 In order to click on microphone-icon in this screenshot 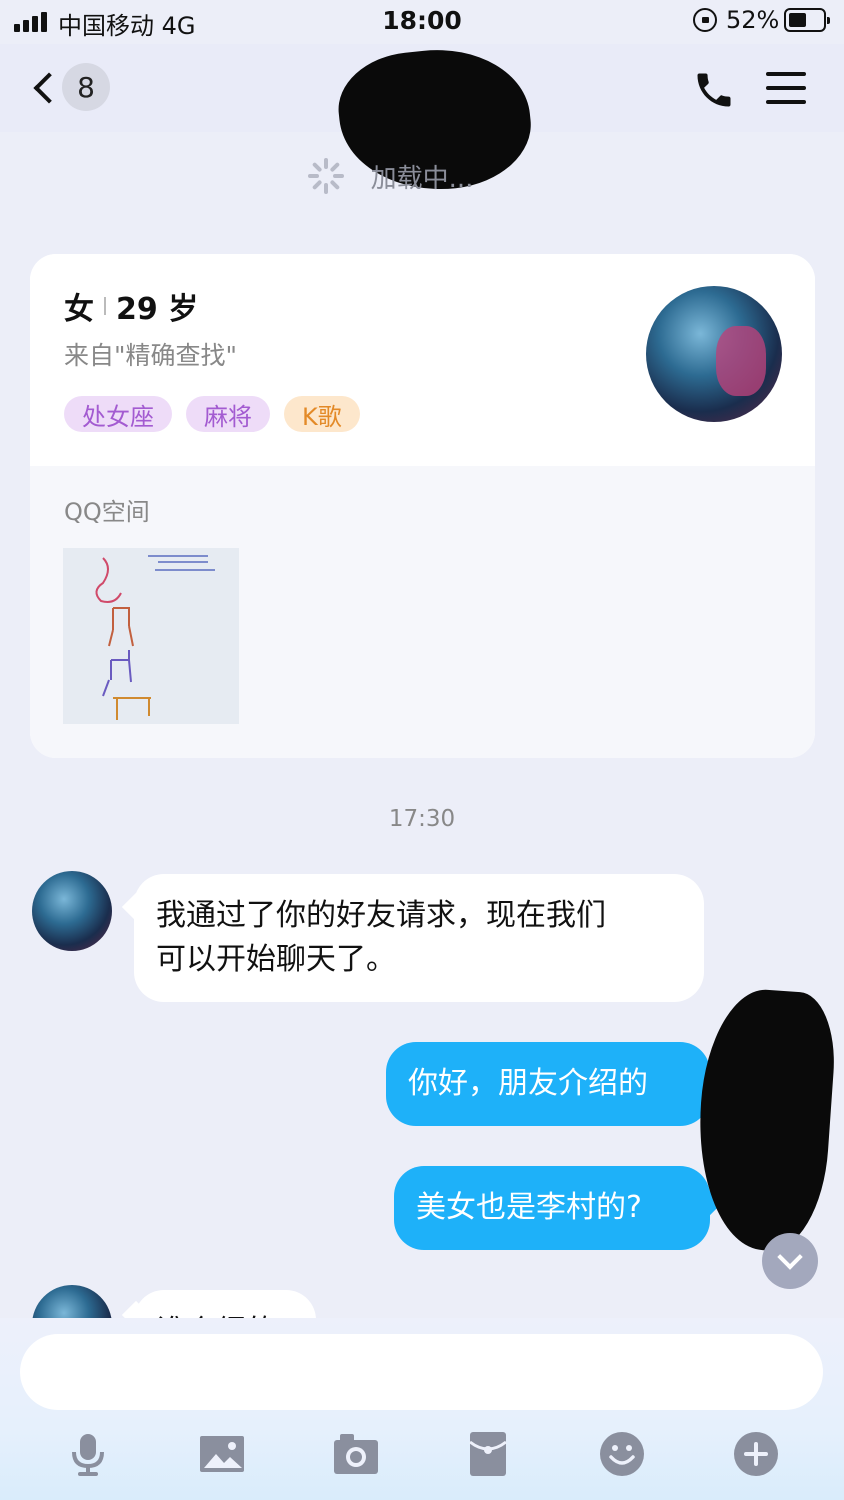, I will do `click(88, 1454)`.